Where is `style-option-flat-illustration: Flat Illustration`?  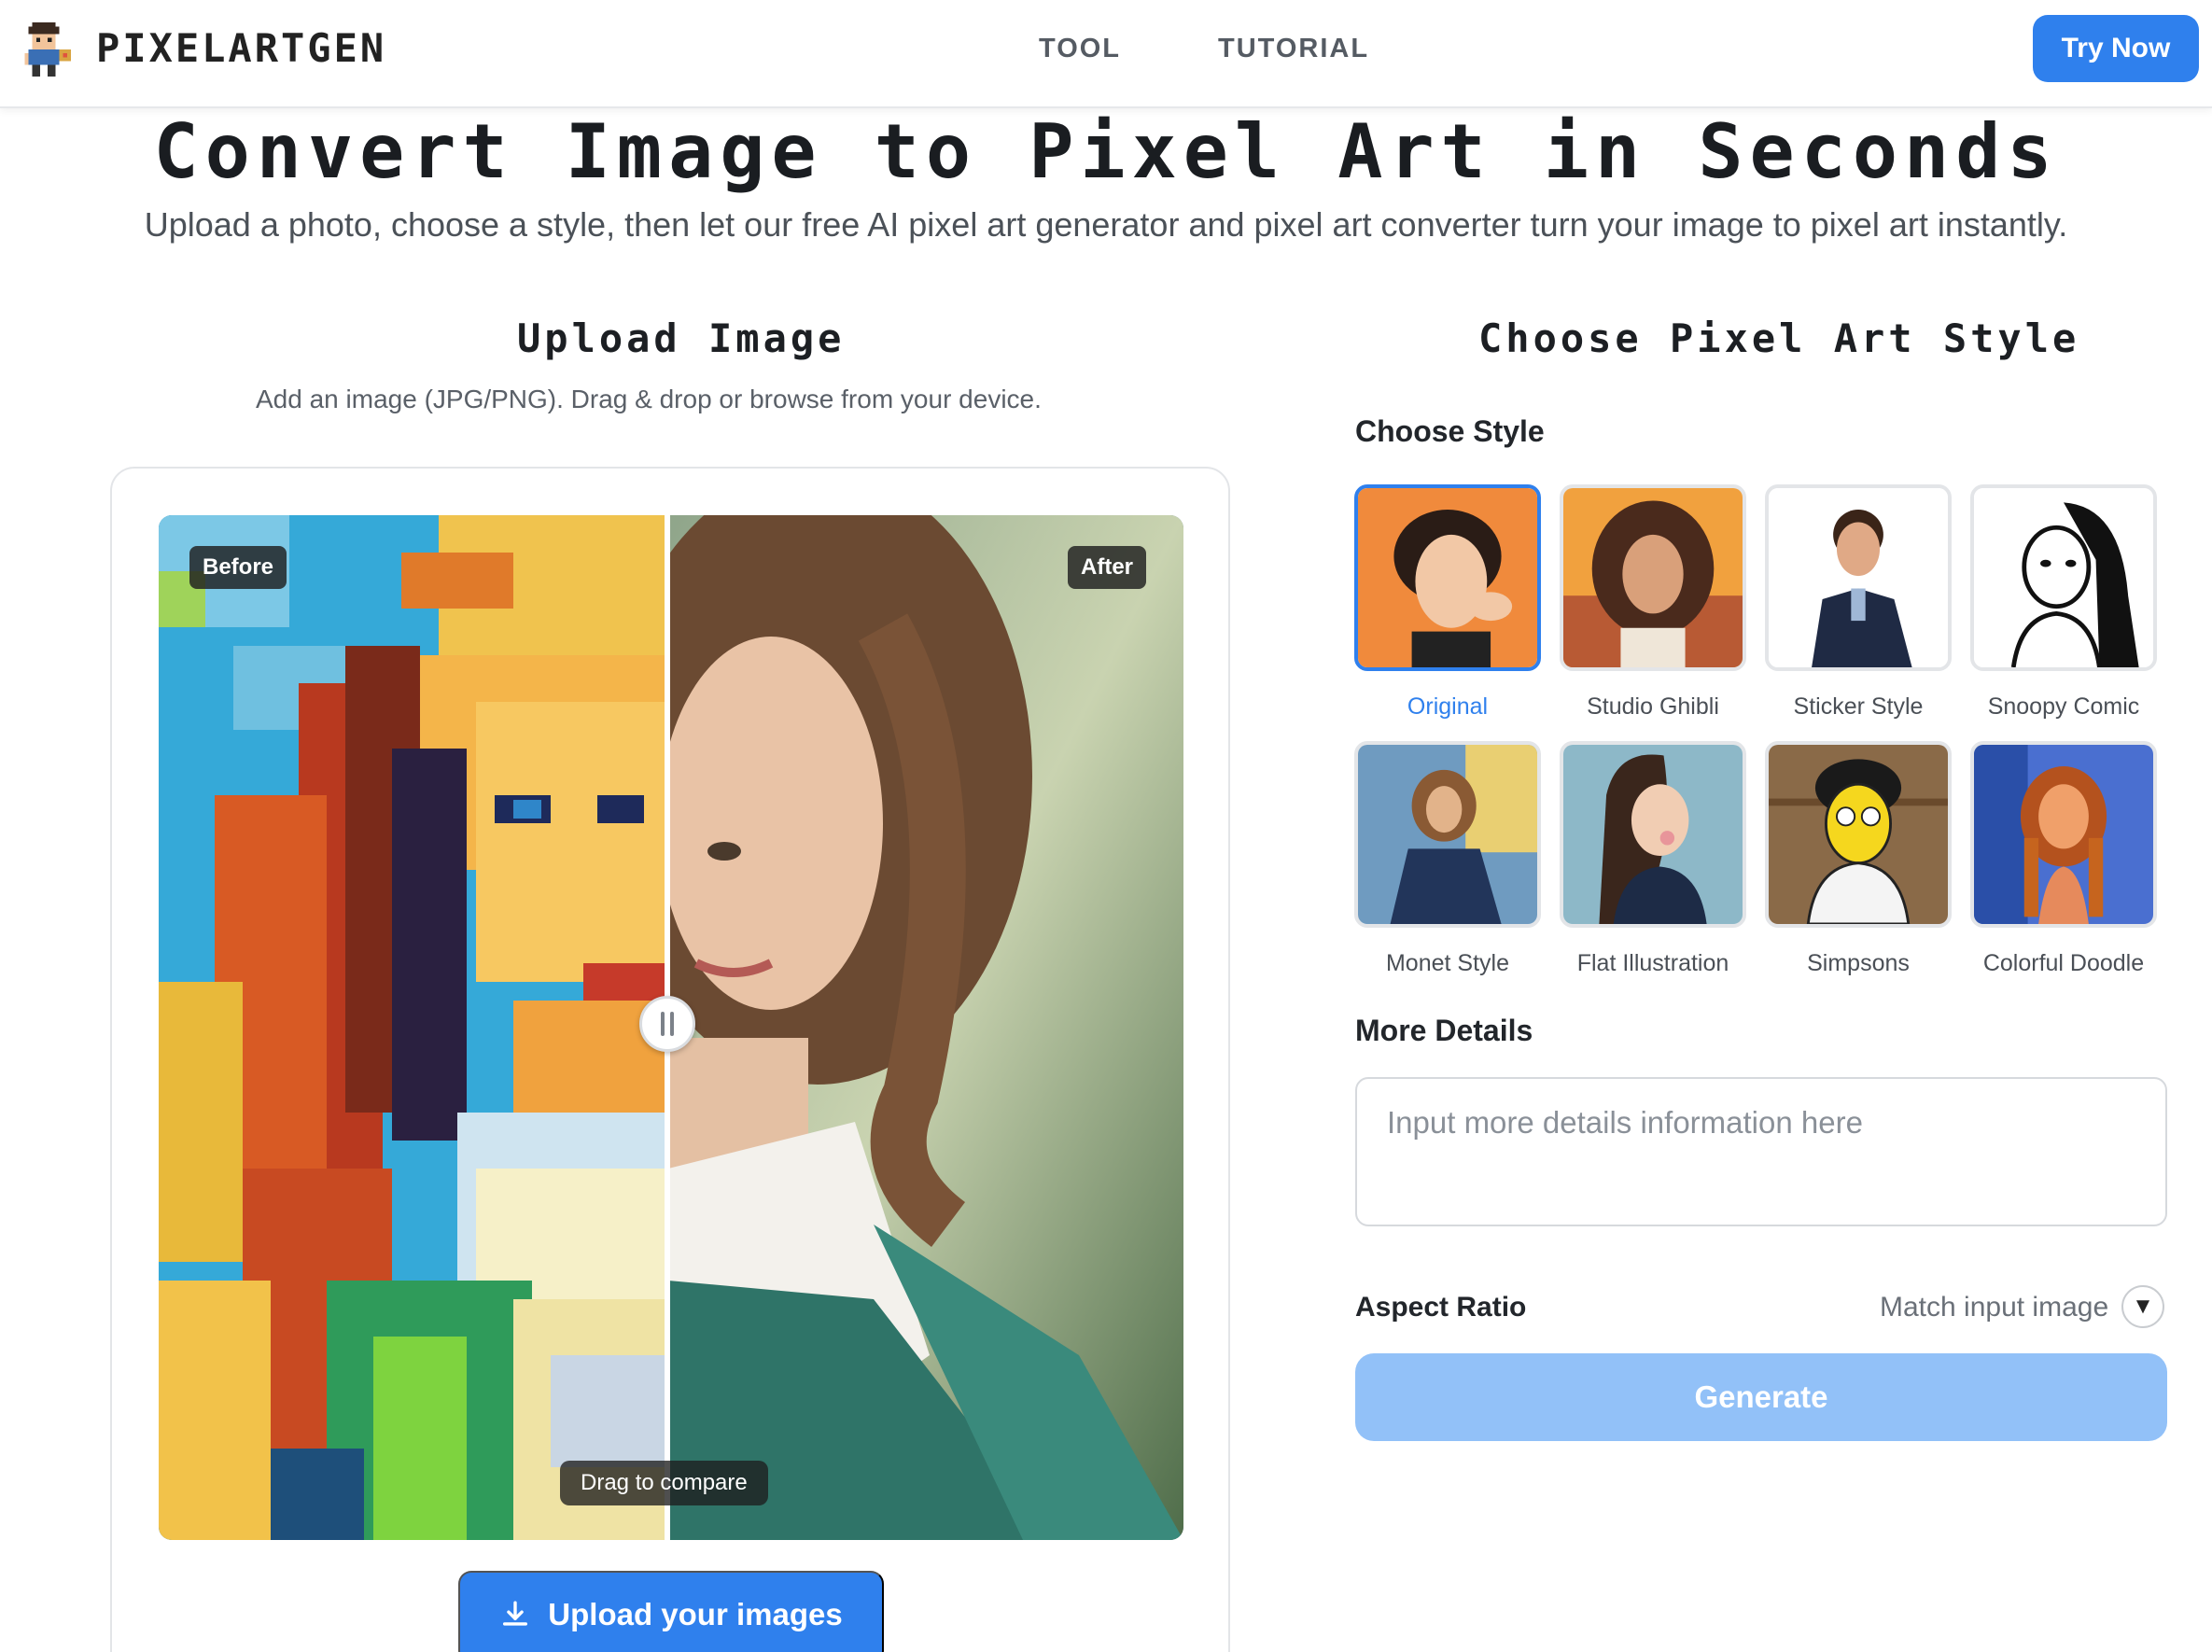 style-option-flat-illustration: Flat Illustration is located at coordinates (1653, 859).